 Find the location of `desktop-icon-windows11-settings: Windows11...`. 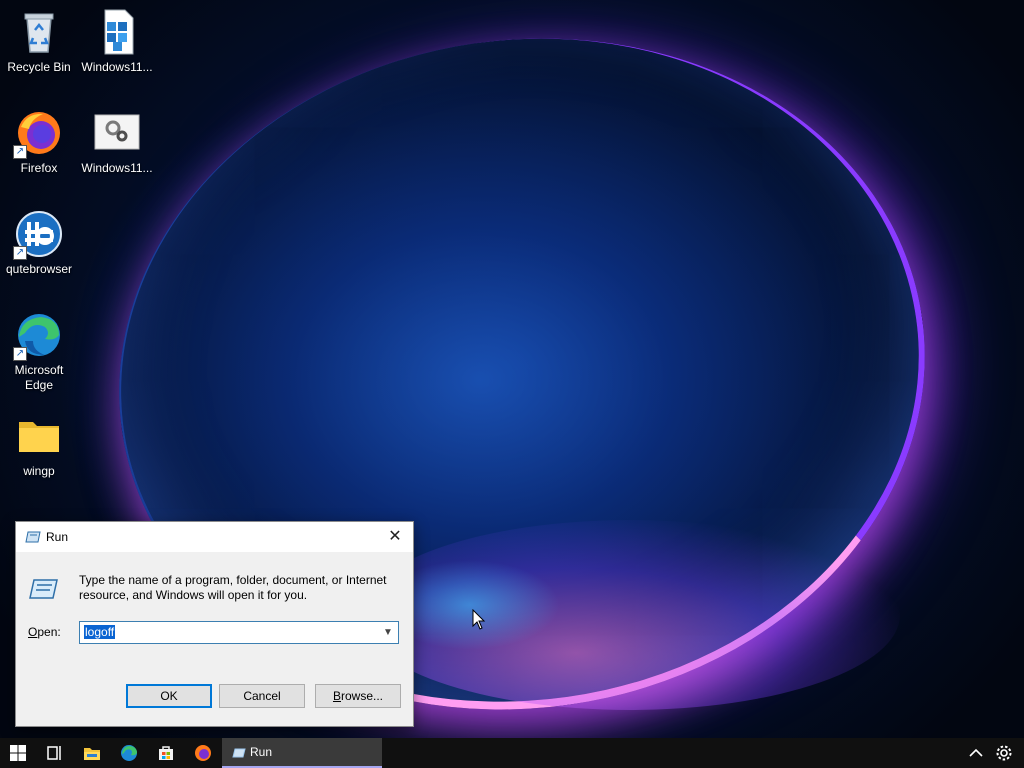

desktop-icon-windows11-settings: Windows11... is located at coordinates (117, 142).